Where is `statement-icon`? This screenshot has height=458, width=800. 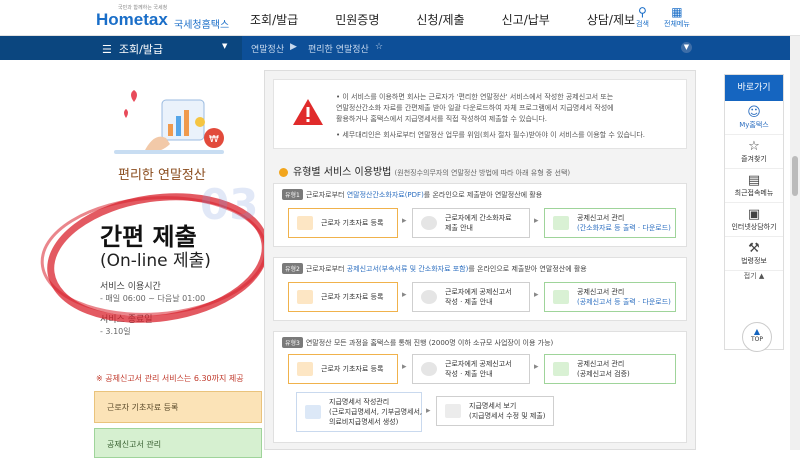
statement-icon is located at coordinates (313, 412).